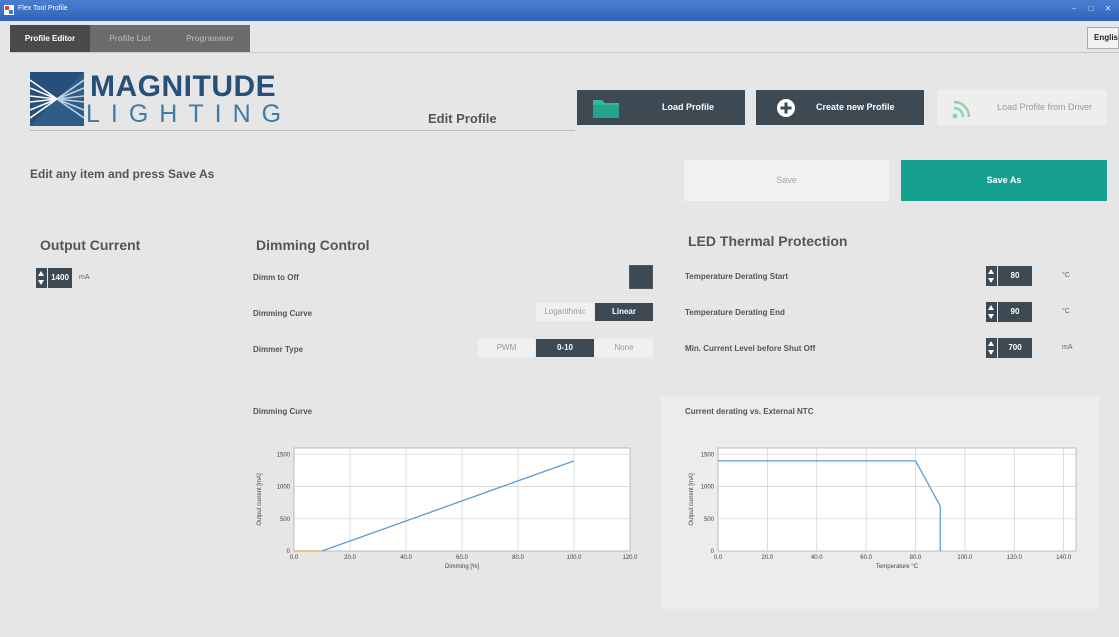 This screenshot has width=1119, height=637. What do you see at coordinates (210, 38) in the screenshot?
I see `tab-programmer: Programmer` at bounding box center [210, 38].